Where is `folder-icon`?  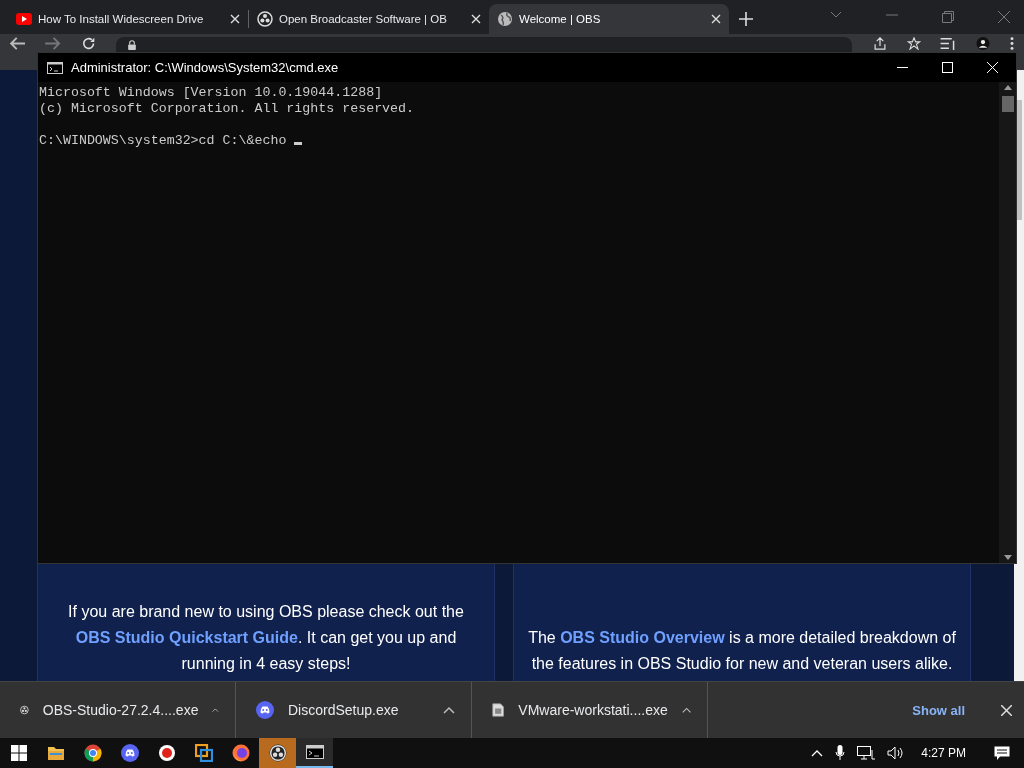
folder-icon is located at coordinates (55, 753).